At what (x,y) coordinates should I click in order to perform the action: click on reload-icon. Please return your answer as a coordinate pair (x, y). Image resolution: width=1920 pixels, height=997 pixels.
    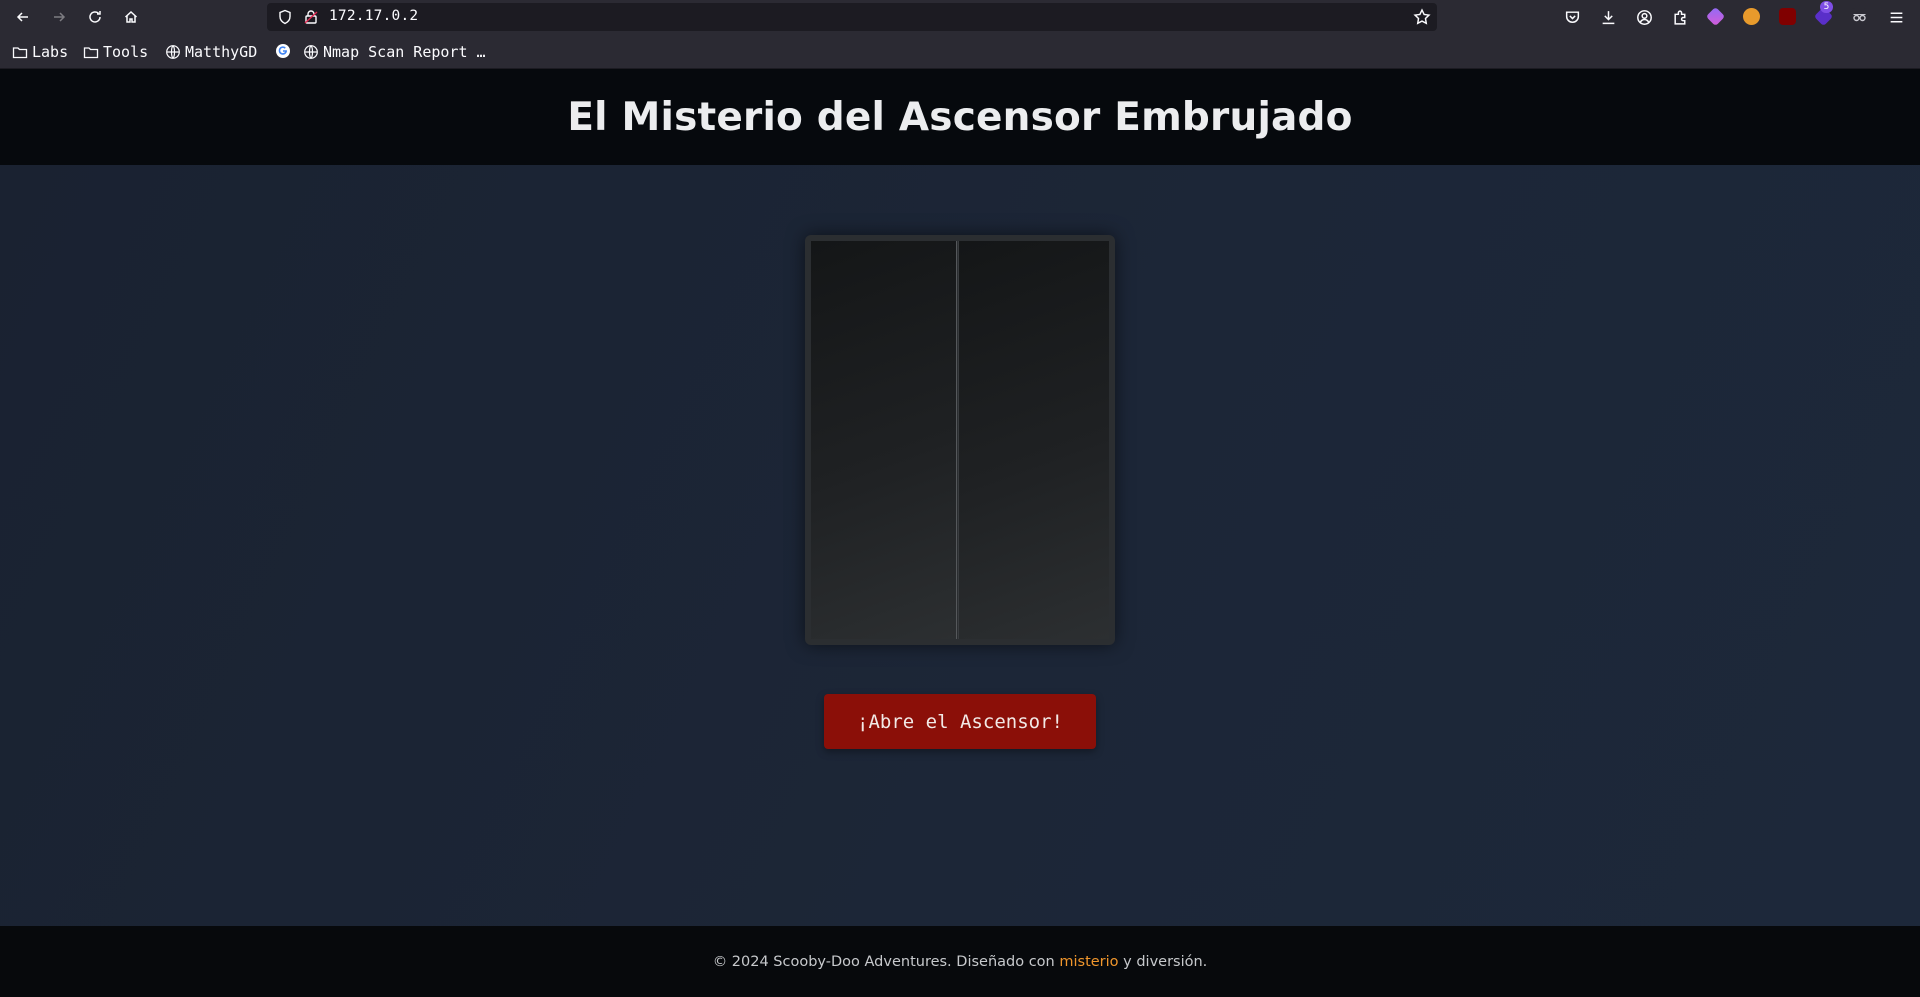
    Looking at the image, I should click on (95, 17).